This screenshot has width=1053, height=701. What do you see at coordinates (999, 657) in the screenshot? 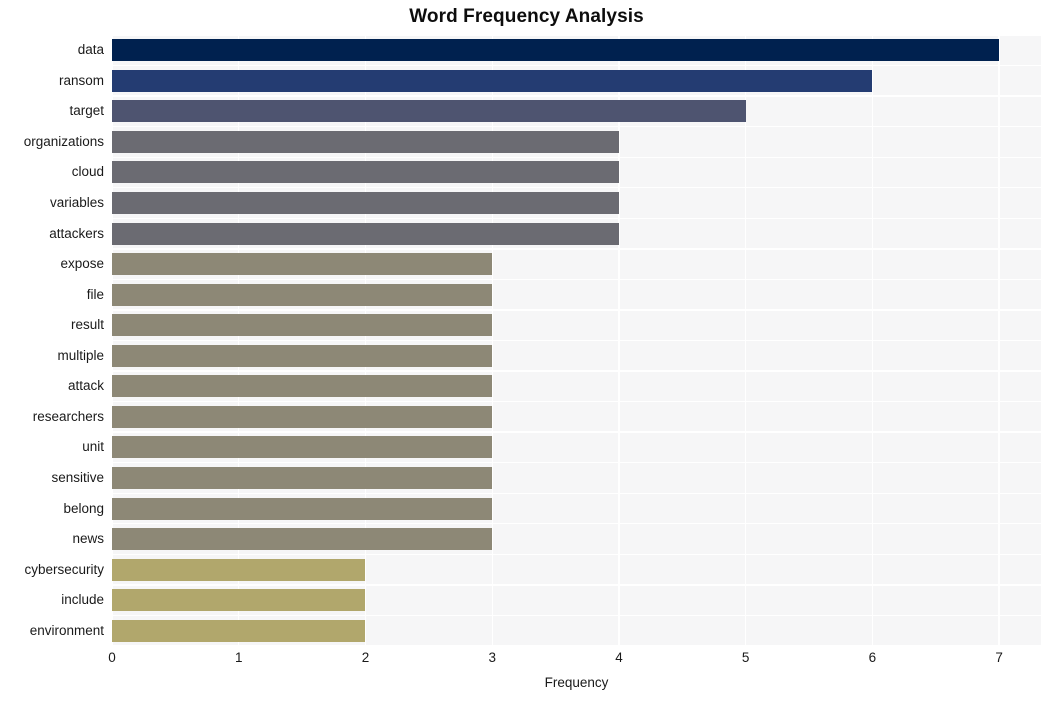
I see `x-tick-label-7: 7` at bounding box center [999, 657].